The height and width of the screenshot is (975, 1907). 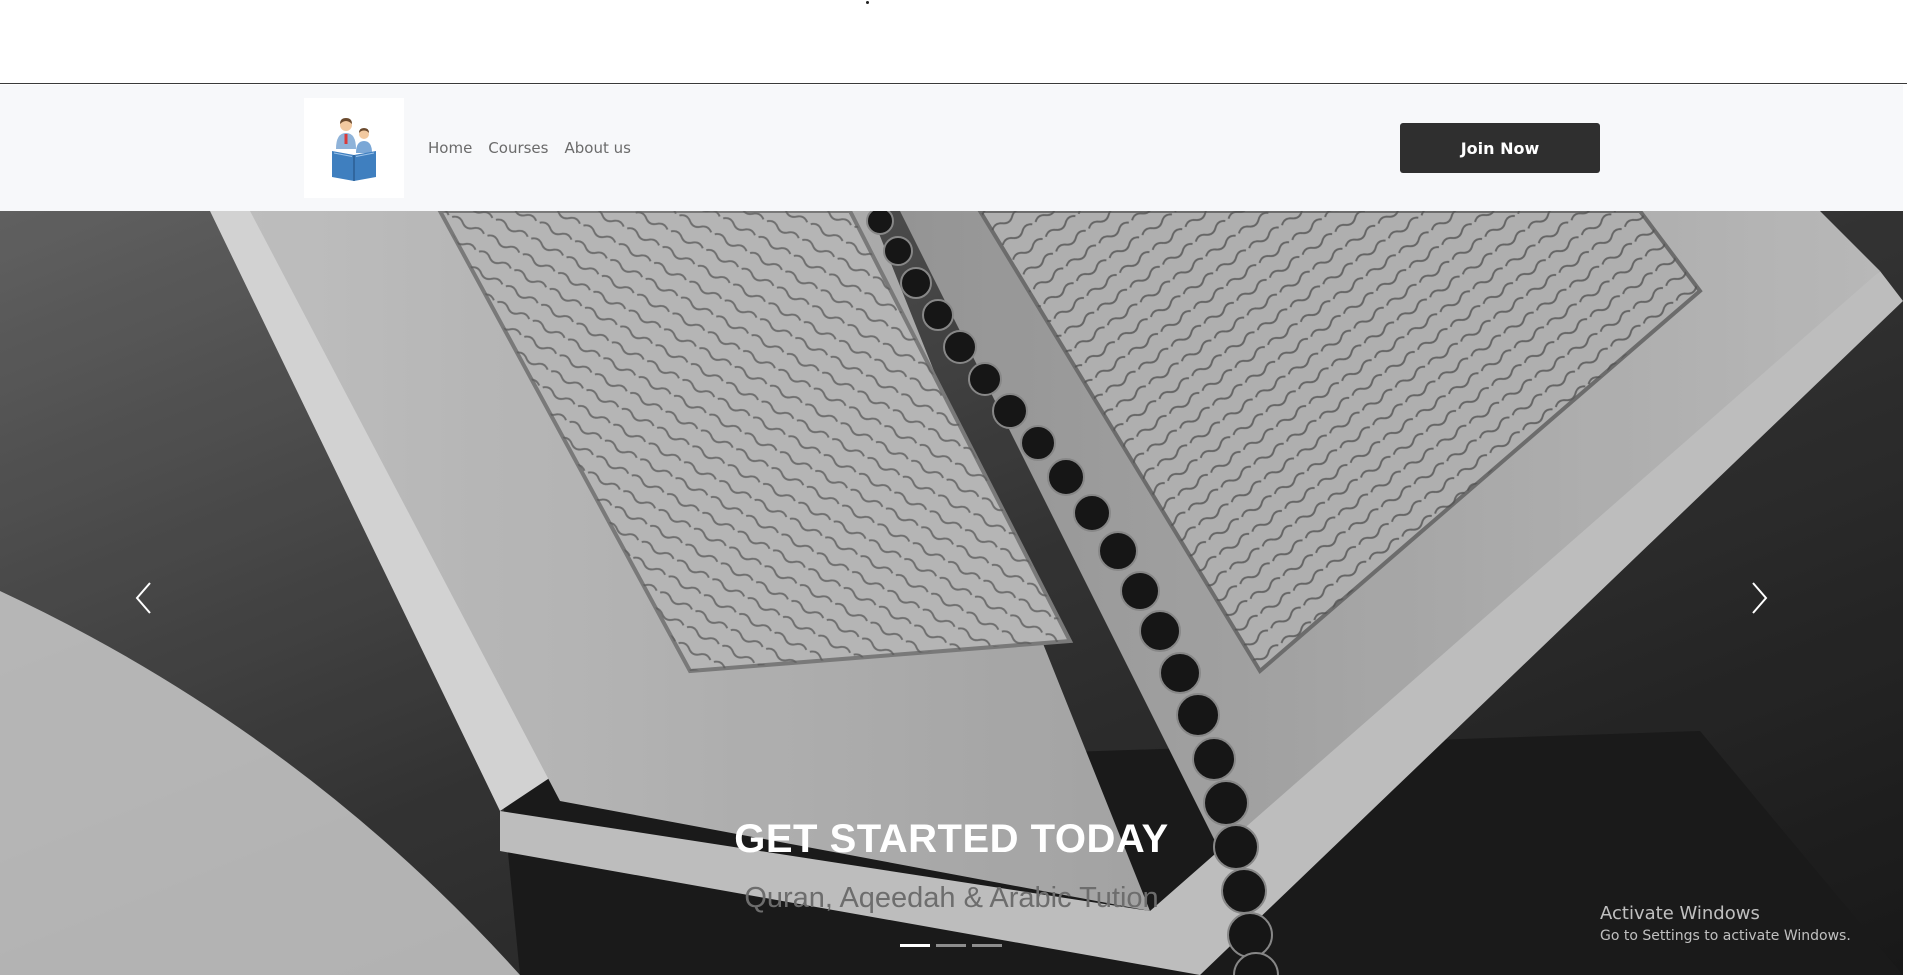 I want to click on family-reading-icon, so click(x=354, y=149).